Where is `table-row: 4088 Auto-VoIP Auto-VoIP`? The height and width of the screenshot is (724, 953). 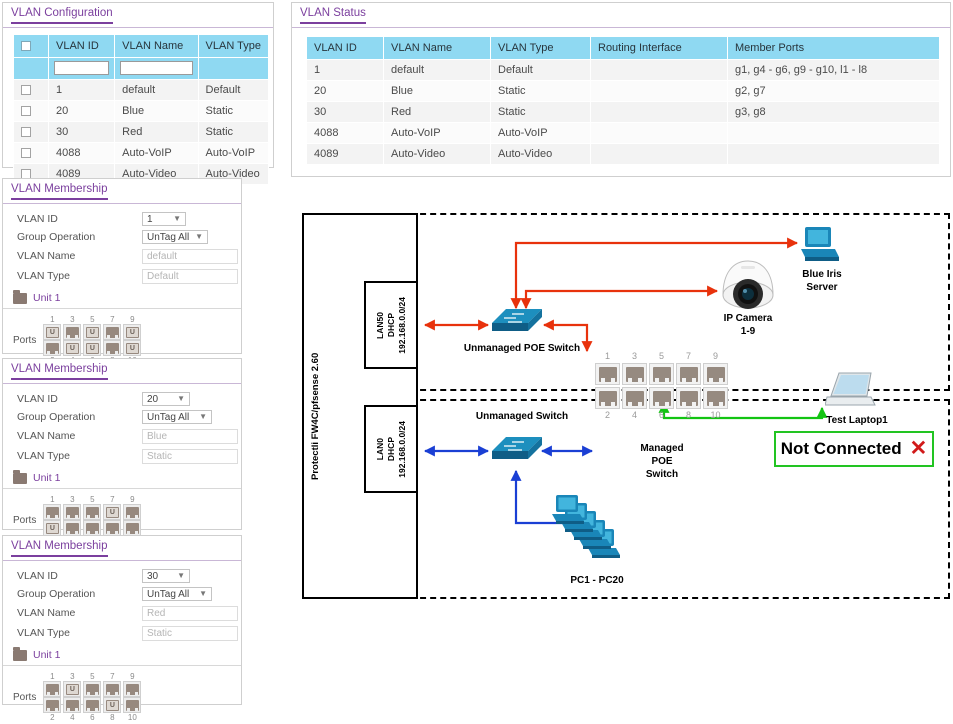
table-row: 4088 Auto-VoIP Auto-VoIP is located at coordinates (141, 152).